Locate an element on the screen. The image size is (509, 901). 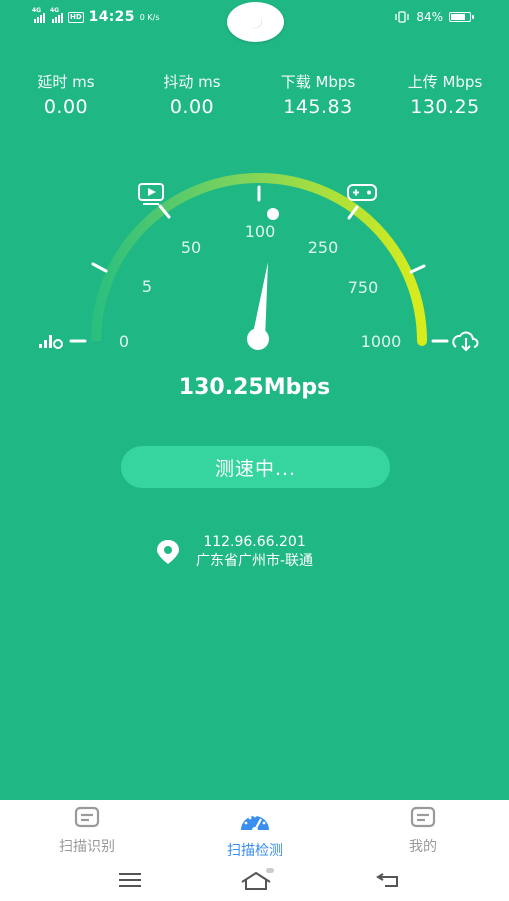
upload-metric: 上传 Mbps 130.25 is located at coordinates (445, 94).